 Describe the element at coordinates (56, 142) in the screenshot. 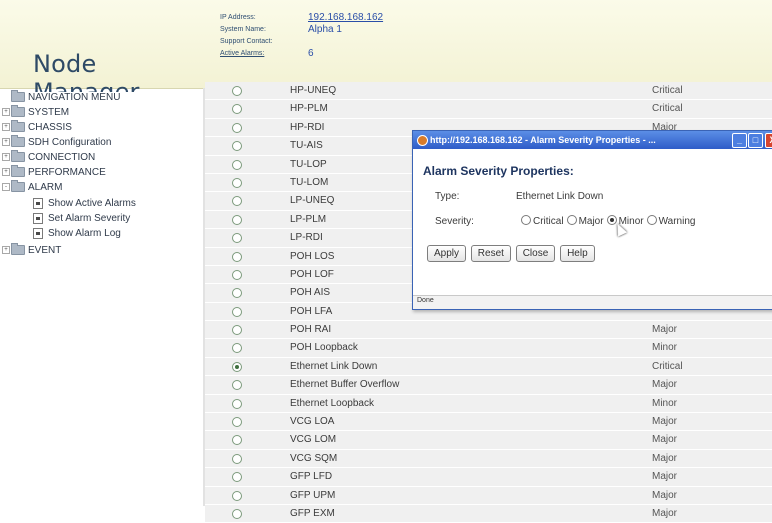

I see `nav-item-3: + SDH Configuration` at that location.